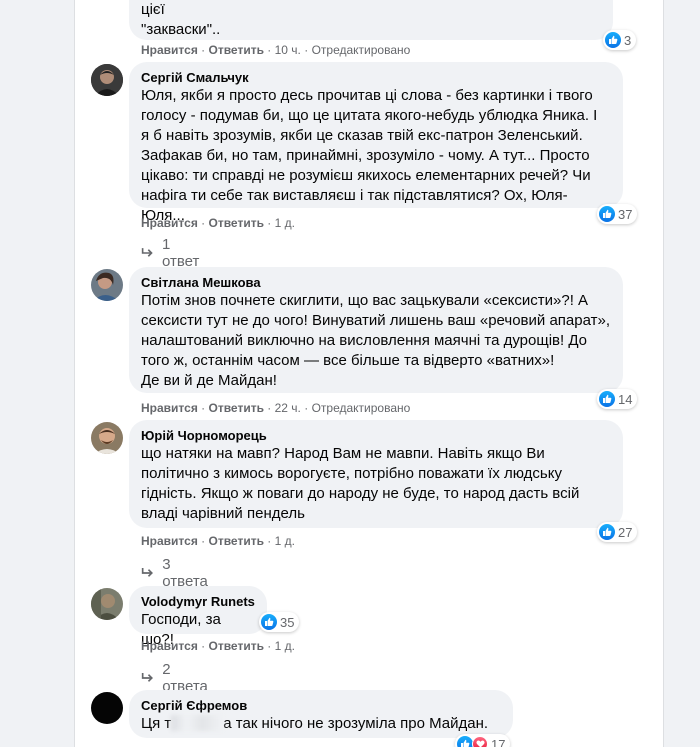 This screenshot has width=700, height=747. What do you see at coordinates (376, 435) in the screenshot?
I see `comment-author: Юрій Чорноморець` at bounding box center [376, 435].